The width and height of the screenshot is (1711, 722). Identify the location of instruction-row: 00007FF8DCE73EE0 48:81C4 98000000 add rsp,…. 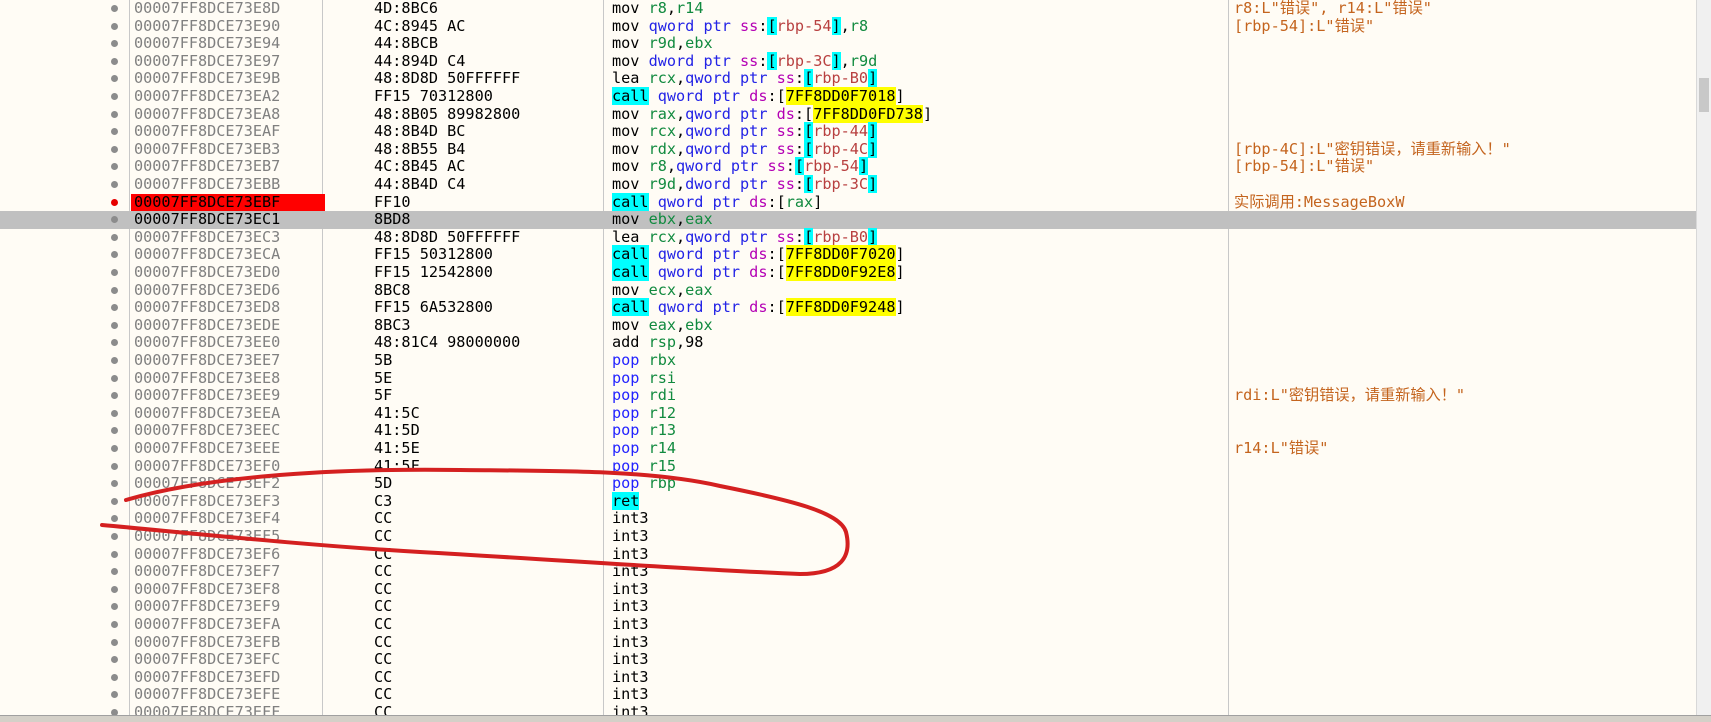
(848, 343).